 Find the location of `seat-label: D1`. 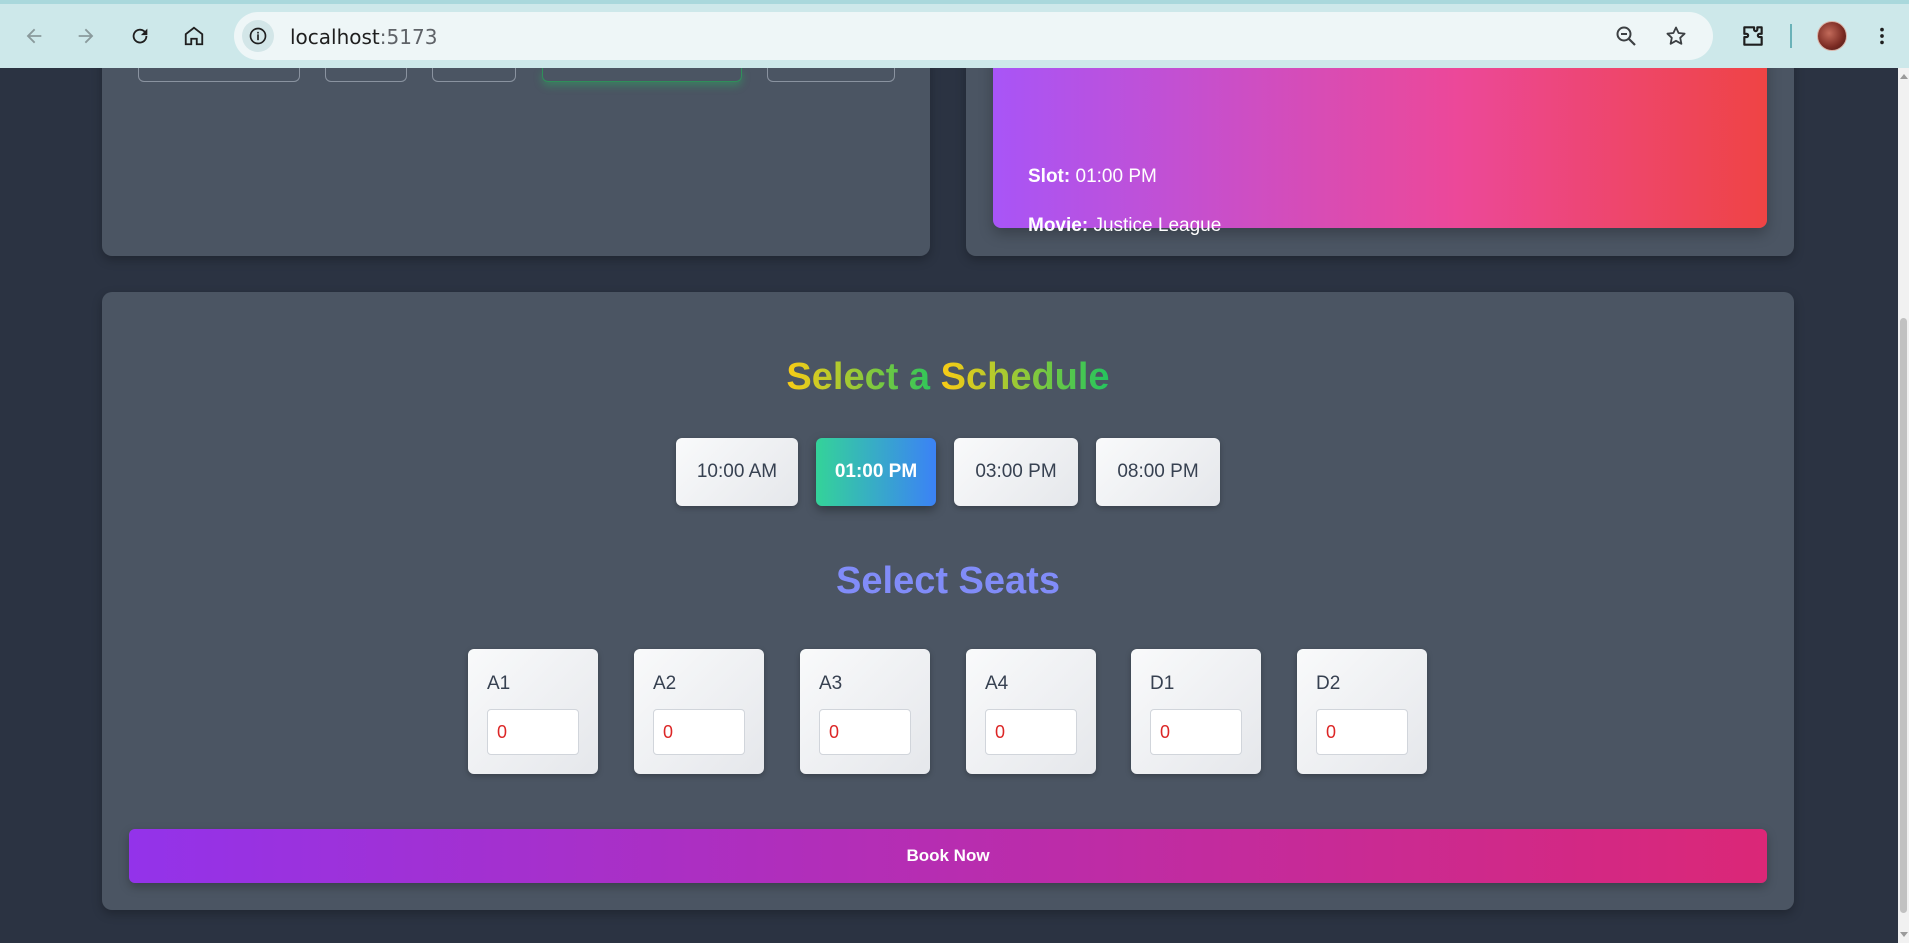

seat-label: D1 is located at coordinates (1162, 683).